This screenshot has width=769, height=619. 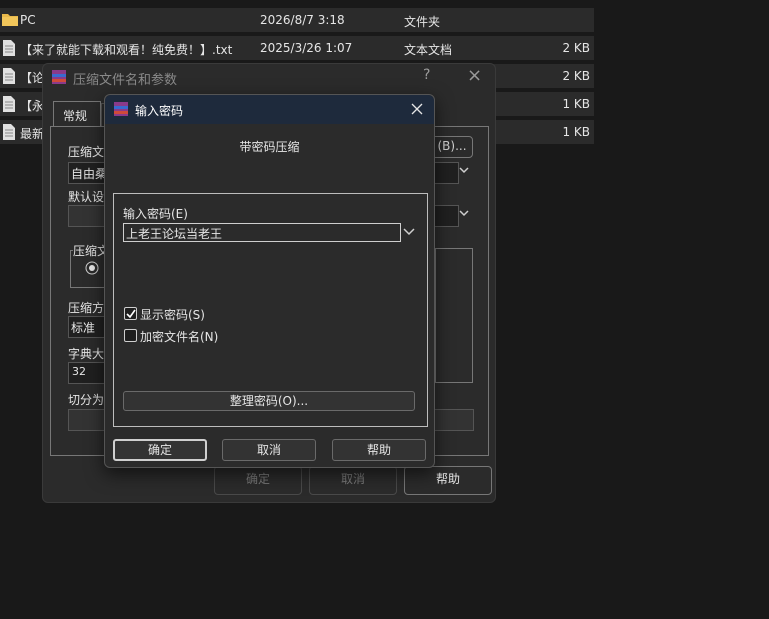 I want to click on show-password-checkbox, so click(x=130, y=313).